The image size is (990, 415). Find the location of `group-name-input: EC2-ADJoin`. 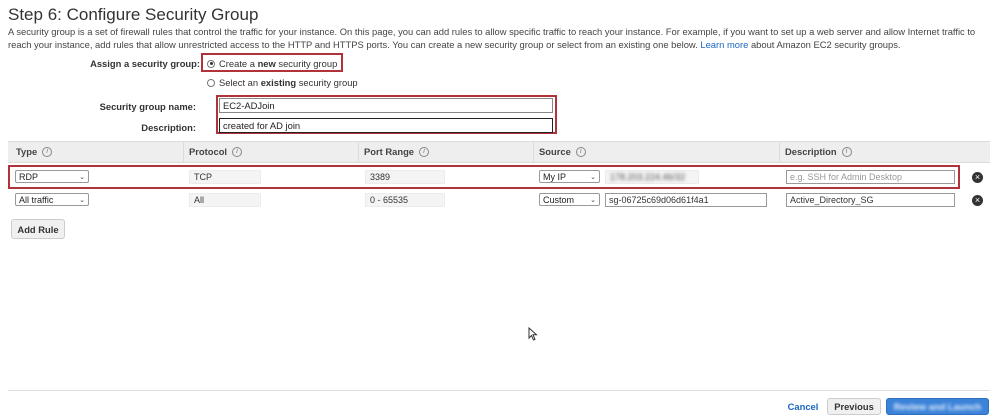

group-name-input: EC2-ADJoin is located at coordinates (386, 105).